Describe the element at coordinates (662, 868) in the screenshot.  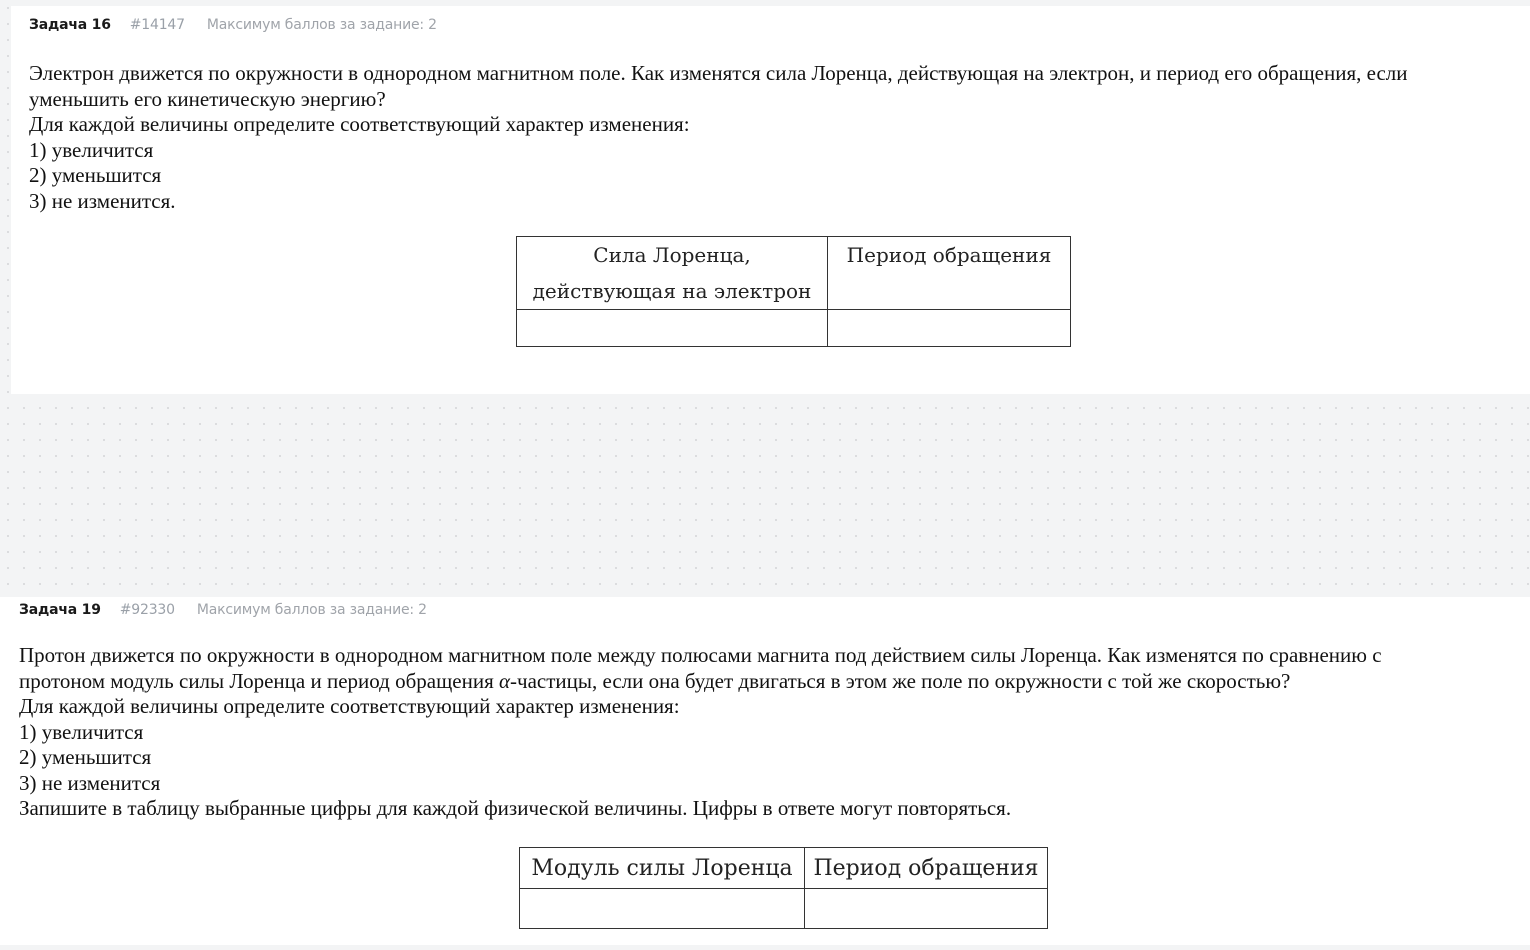
I see `answer-table-header: Модуль силы Лоренца` at that location.